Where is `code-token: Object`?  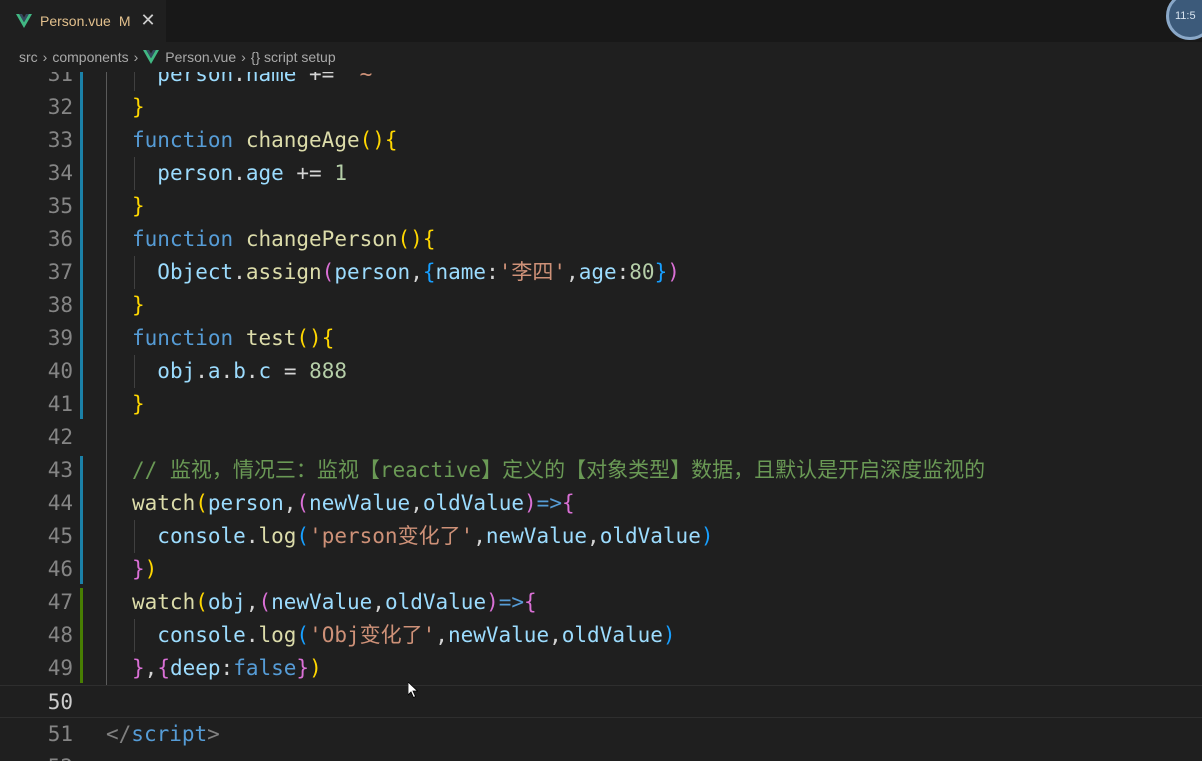
code-token: Object is located at coordinates (195, 272).